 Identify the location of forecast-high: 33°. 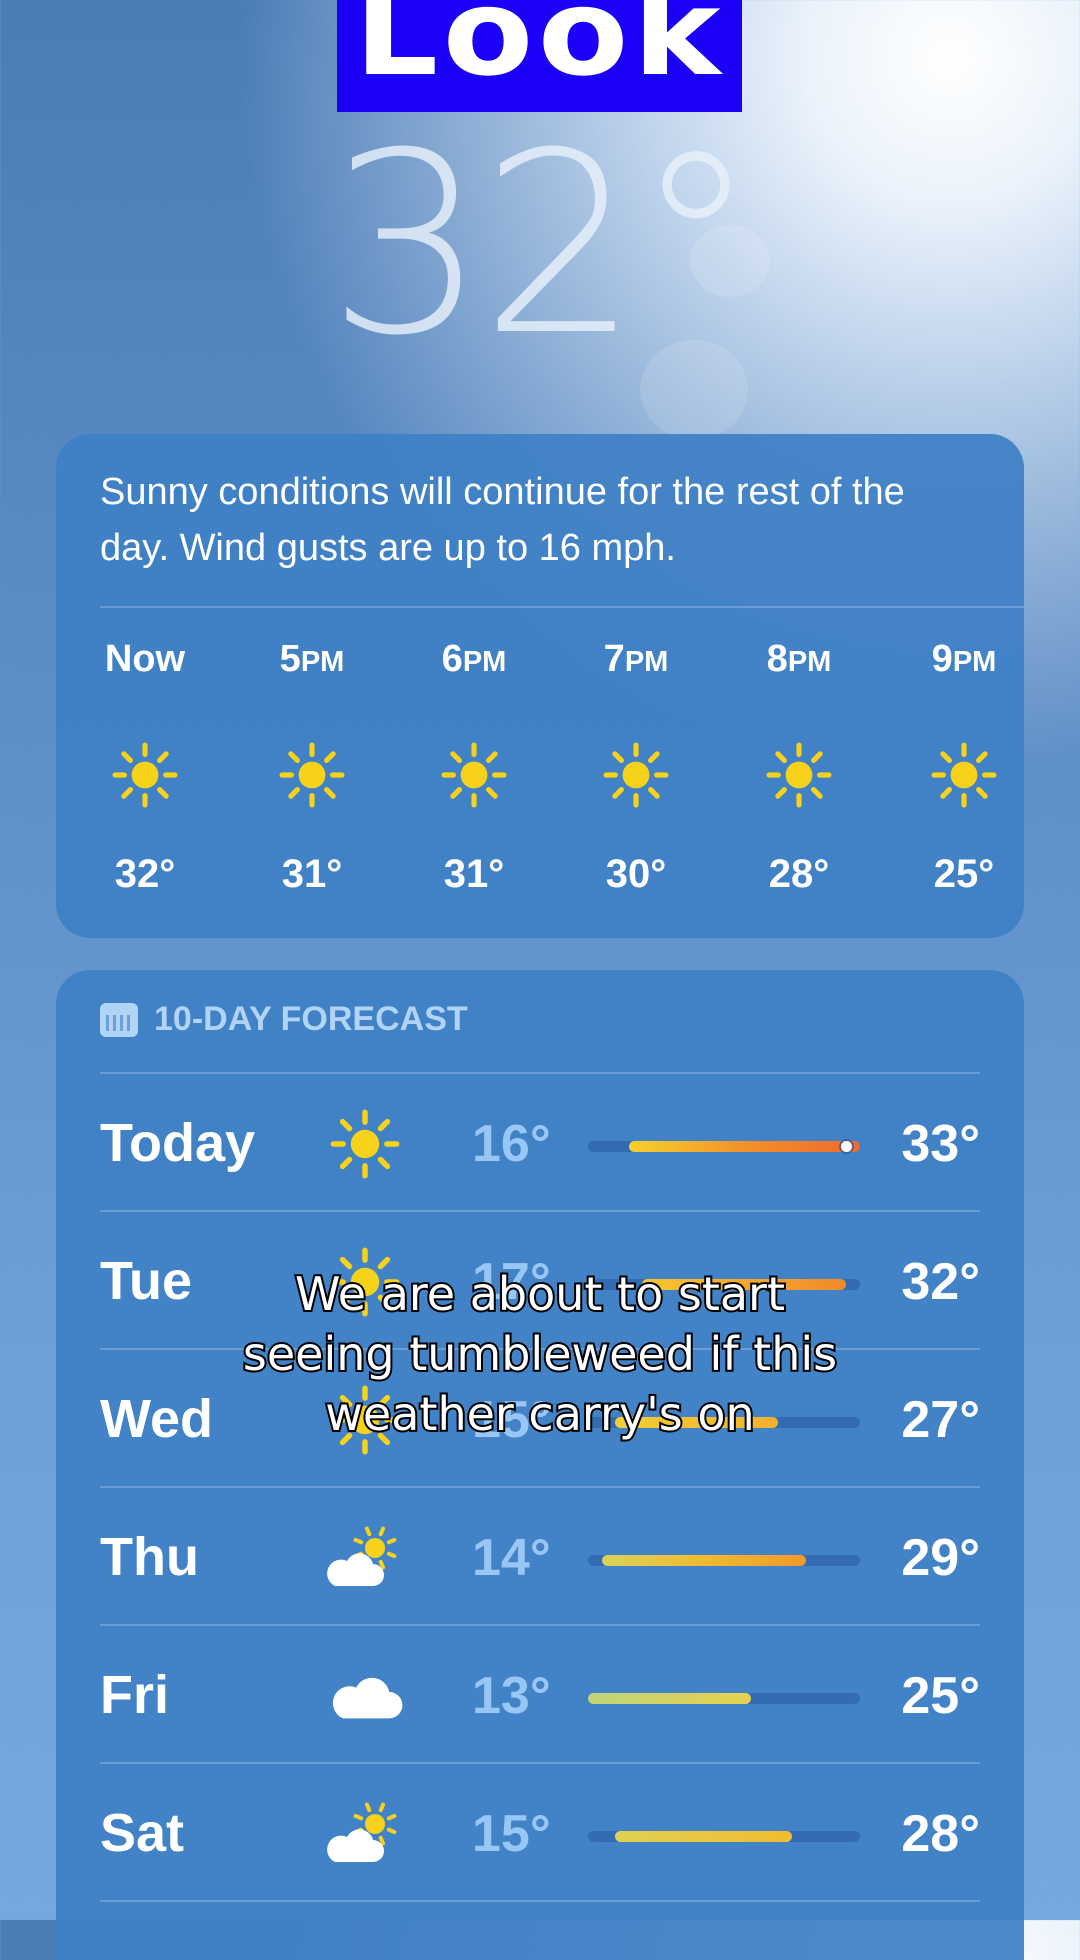
(940, 1144).